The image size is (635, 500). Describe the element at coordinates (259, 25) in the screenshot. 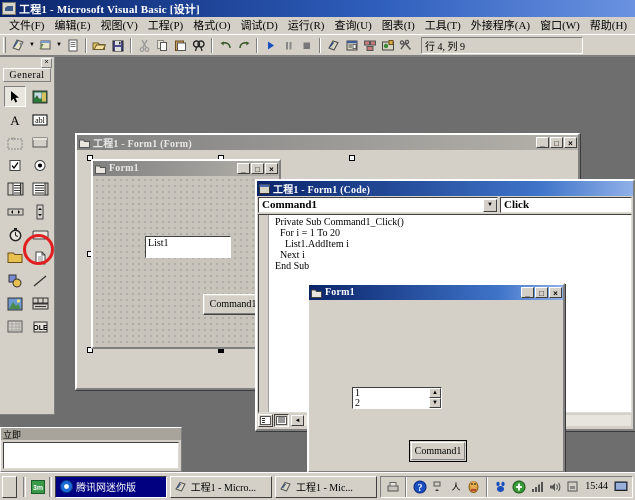

I see `menu-debug: 调试(D)` at that location.